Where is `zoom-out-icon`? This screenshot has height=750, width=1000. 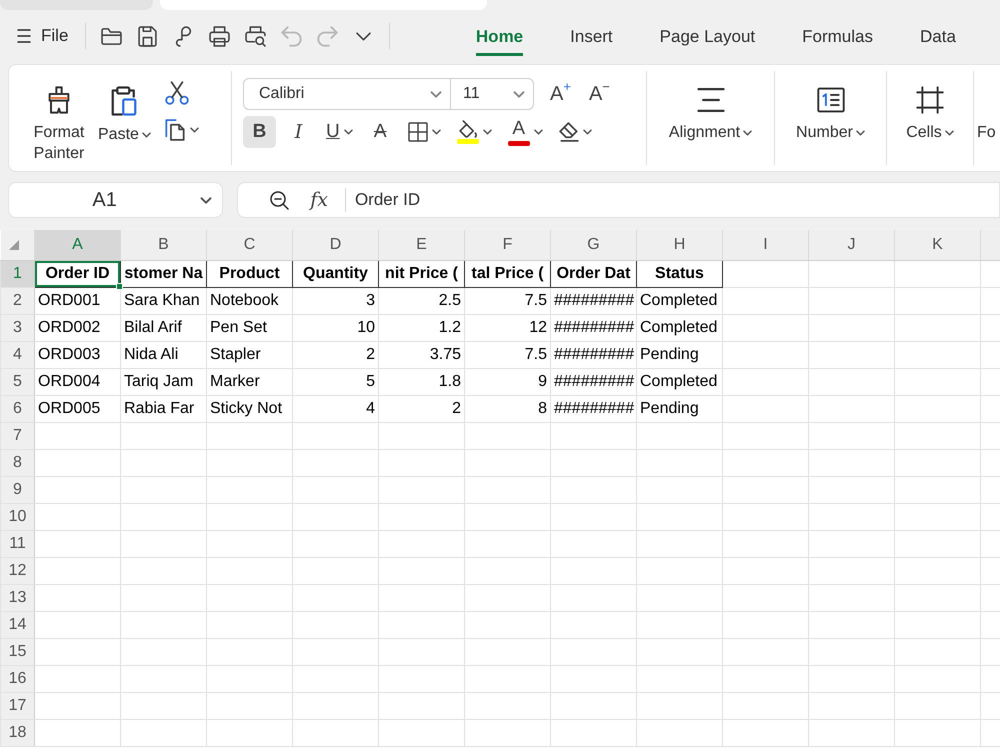
zoom-out-icon is located at coordinates (280, 200).